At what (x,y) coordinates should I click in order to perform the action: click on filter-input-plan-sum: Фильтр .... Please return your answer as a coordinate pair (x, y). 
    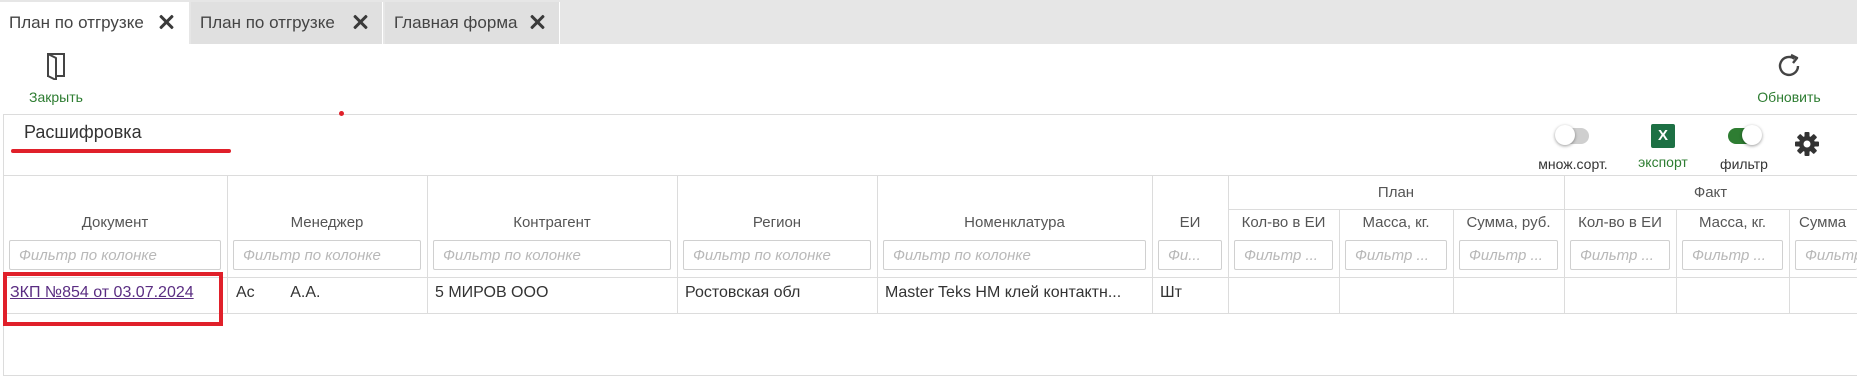
    Looking at the image, I should click on (1508, 255).